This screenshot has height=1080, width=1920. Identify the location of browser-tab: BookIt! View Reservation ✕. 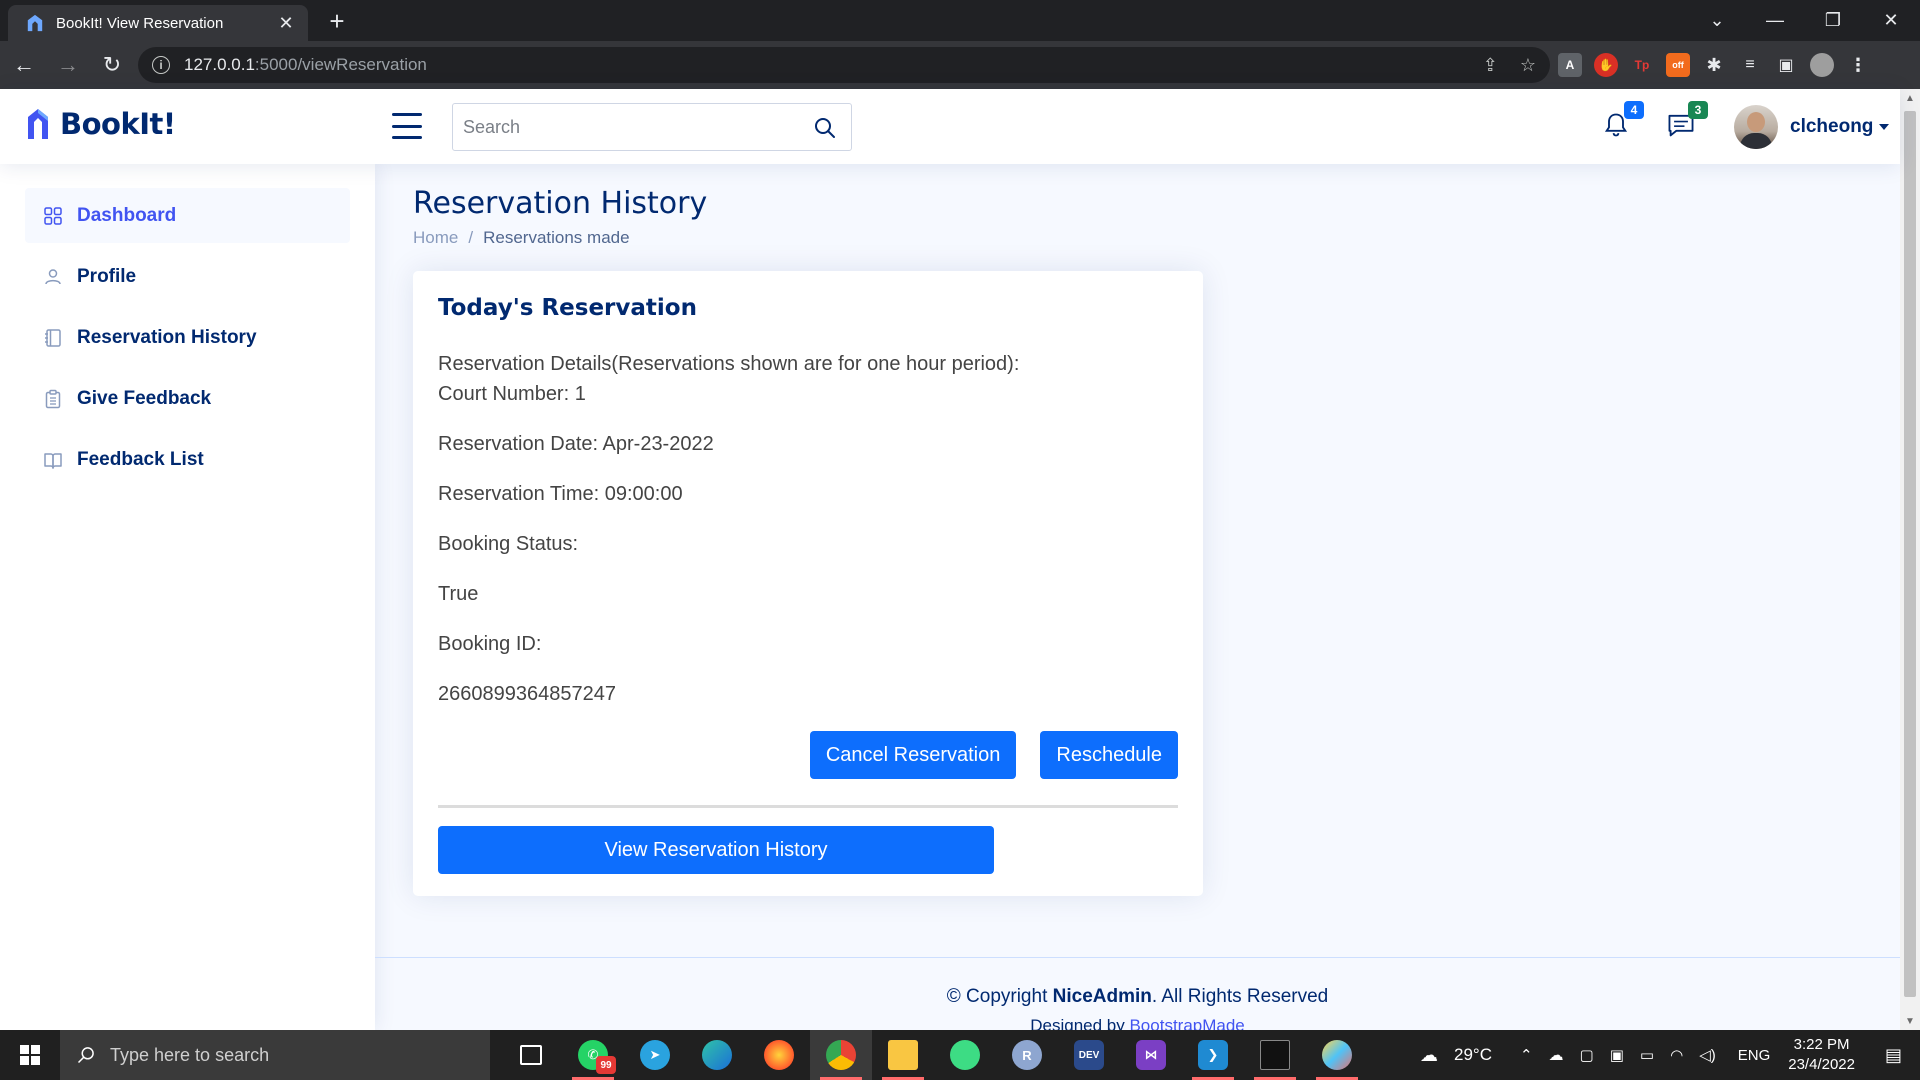
(158, 23).